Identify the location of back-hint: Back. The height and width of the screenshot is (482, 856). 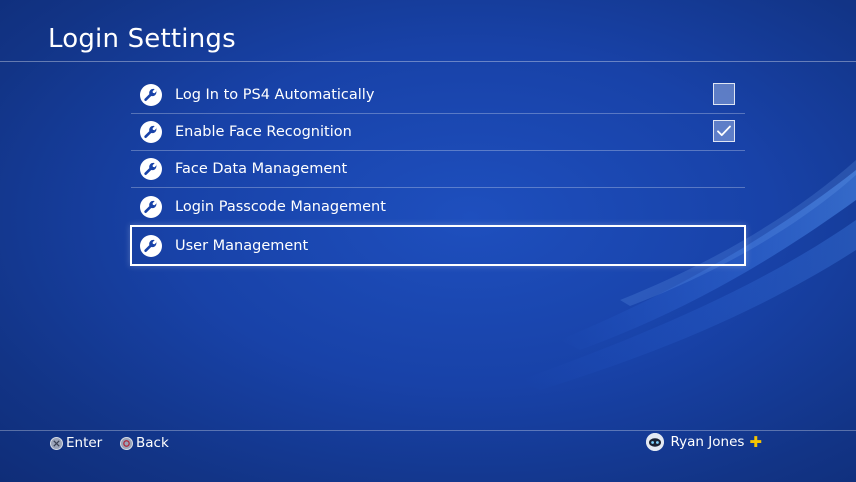
(144, 443).